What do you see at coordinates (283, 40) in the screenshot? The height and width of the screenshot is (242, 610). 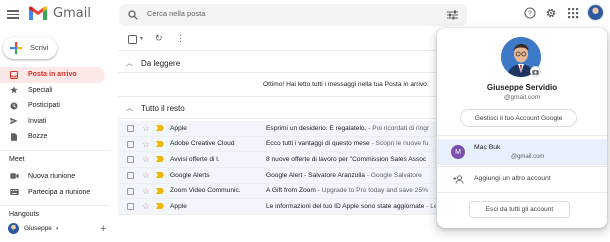 I see `mail-toolbar: ▾ ↻ ⋮` at bounding box center [283, 40].